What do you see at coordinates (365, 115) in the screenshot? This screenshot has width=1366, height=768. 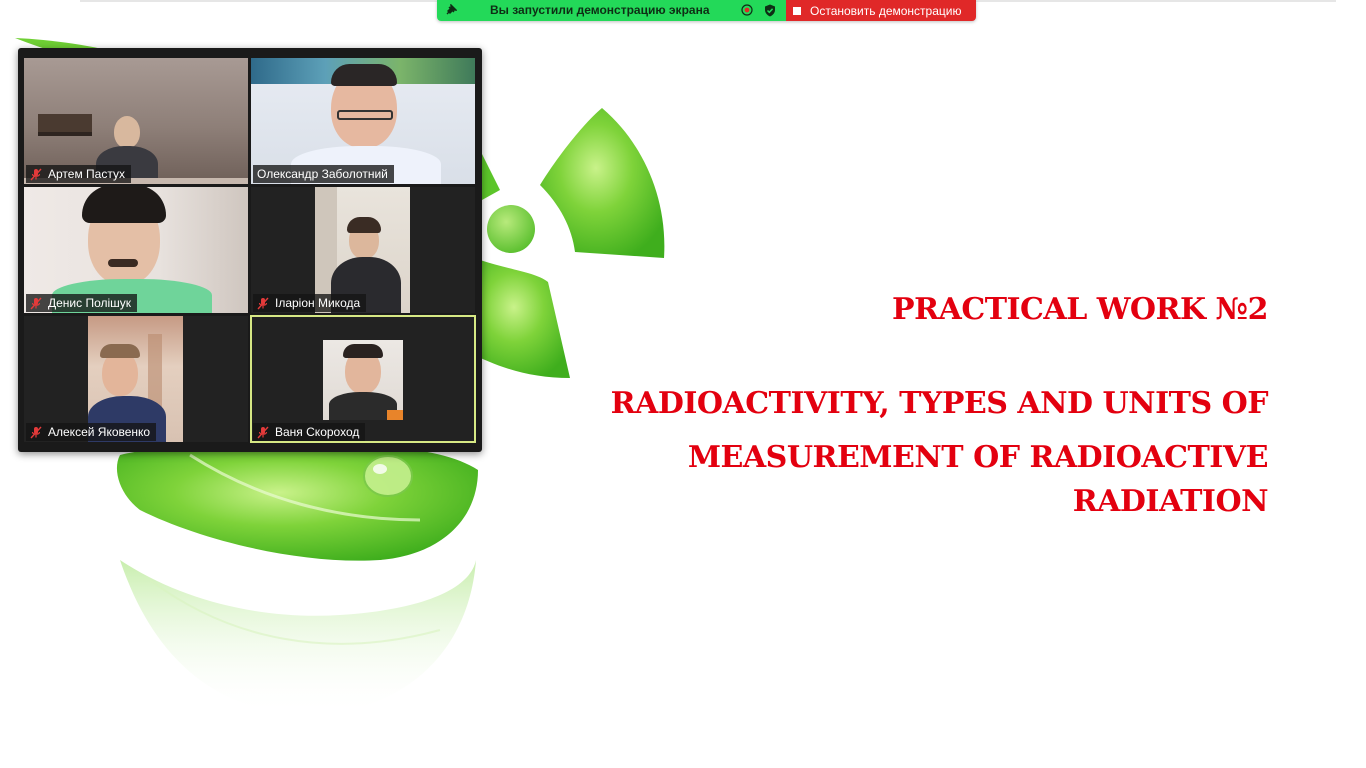 I see `glasses` at bounding box center [365, 115].